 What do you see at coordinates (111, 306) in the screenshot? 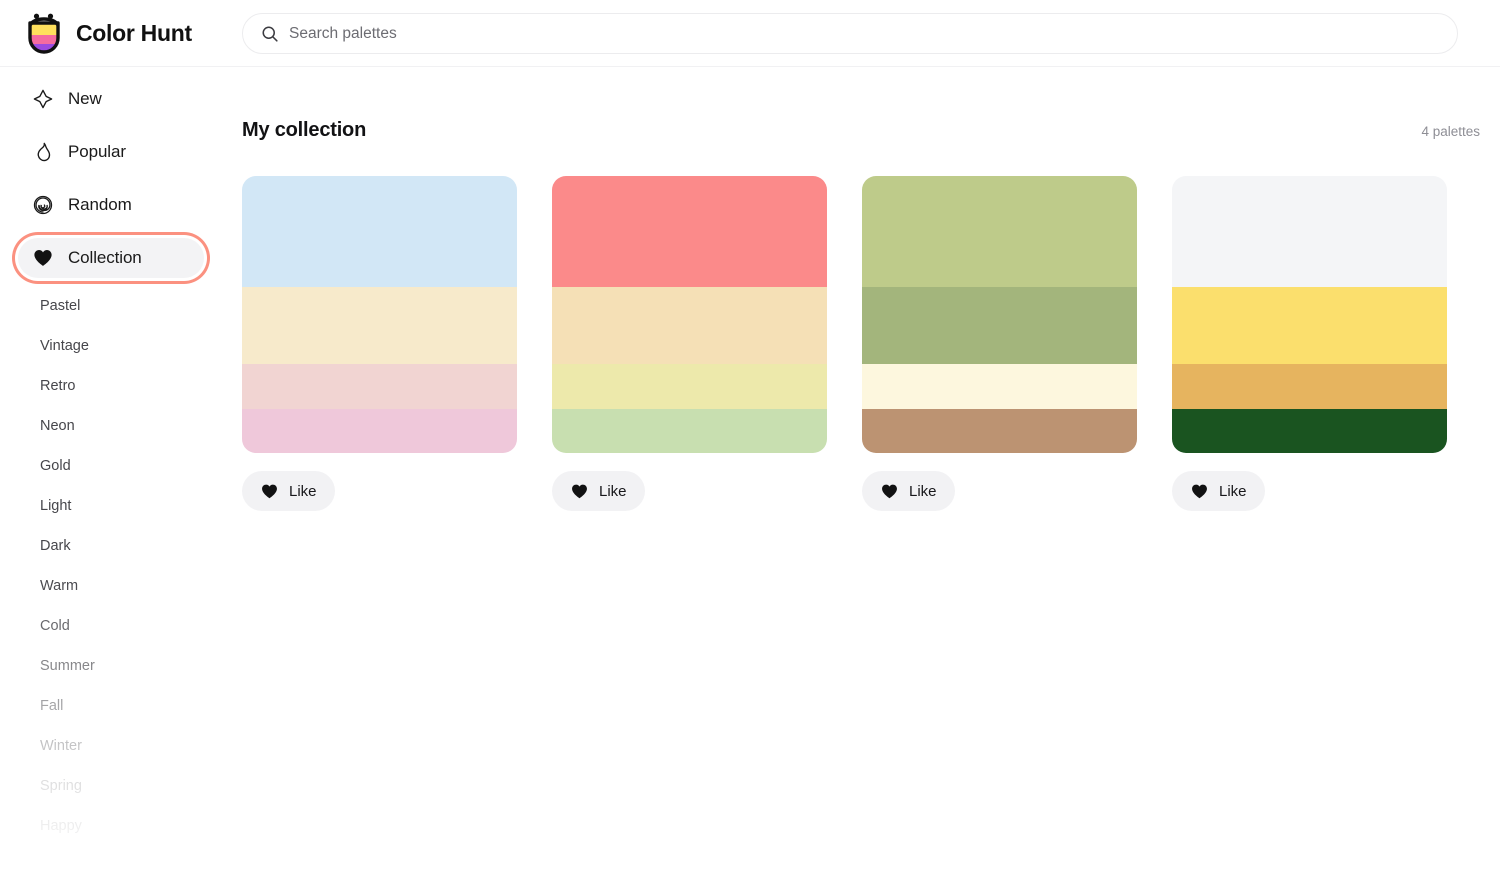
I see `sidebar-tag-pastel: Pastel` at bounding box center [111, 306].